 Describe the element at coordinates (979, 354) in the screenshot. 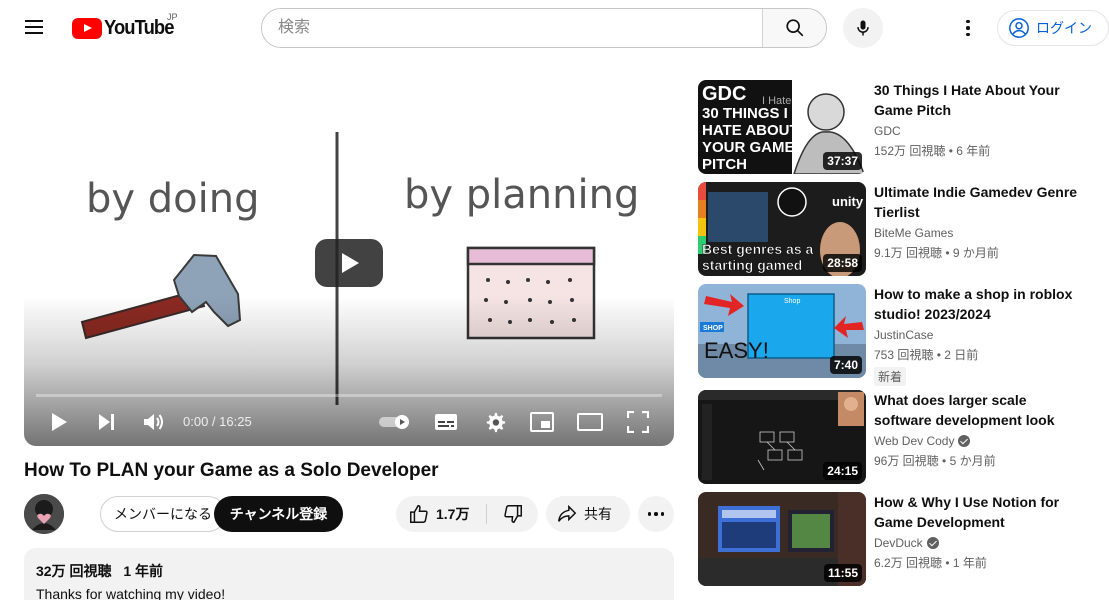

I see `recommendation-stats: 753 回視聴2 日前` at that location.